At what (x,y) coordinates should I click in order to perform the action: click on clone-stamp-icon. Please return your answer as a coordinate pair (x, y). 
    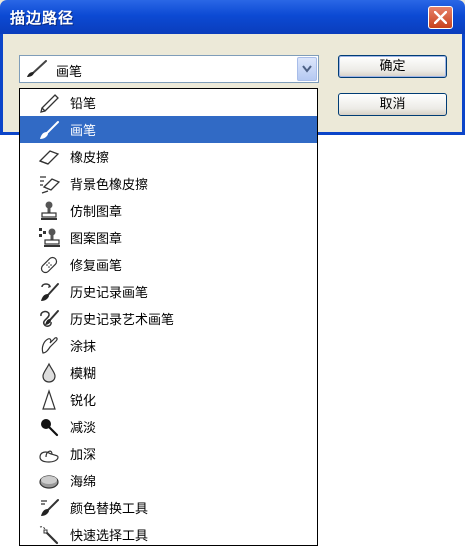
    Looking at the image, I should click on (49, 210).